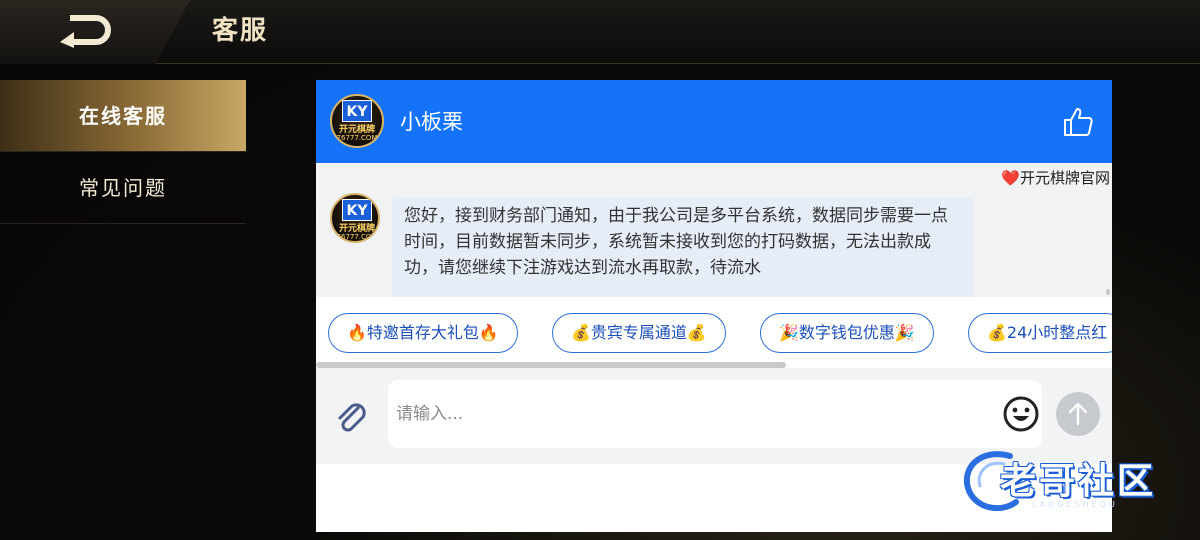 The height and width of the screenshot is (540, 1200). What do you see at coordinates (123, 188) in the screenshot?
I see `sidebar-item-faq: 常见问题` at bounding box center [123, 188].